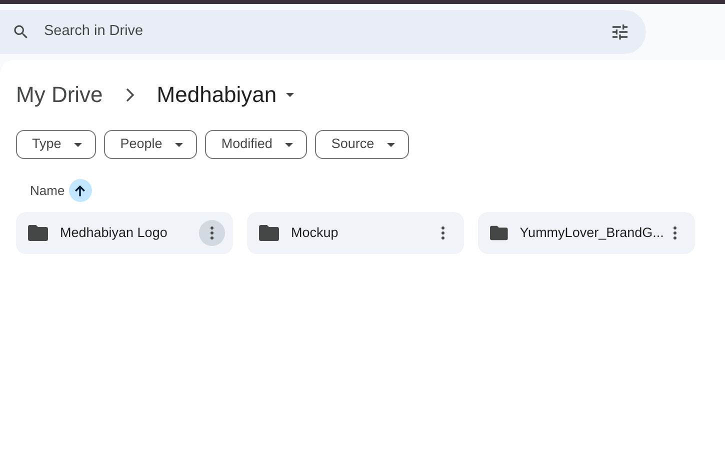 This screenshot has width=725, height=463. I want to click on filter-chip: Modified, so click(256, 144).